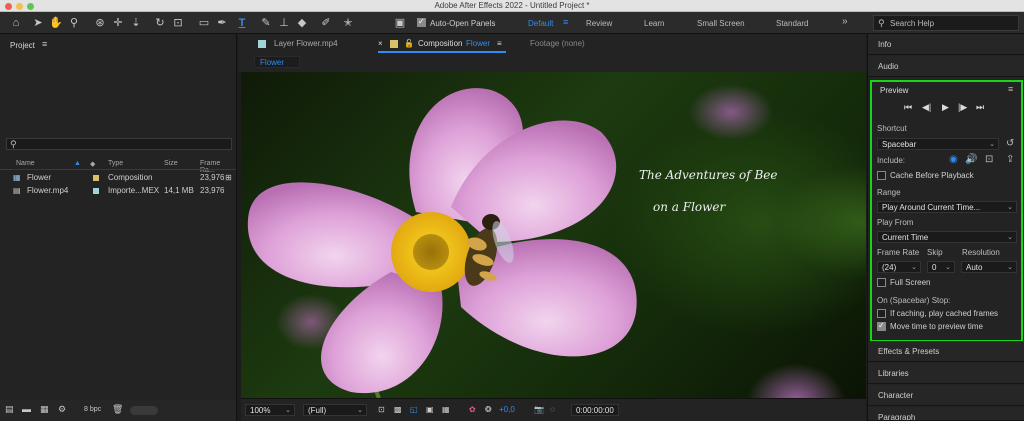 This screenshot has height=421, width=1024. What do you see at coordinates (421, 22) in the screenshot?
I see `auto-open-panels-checkbox` at bounding box center [421, 22].